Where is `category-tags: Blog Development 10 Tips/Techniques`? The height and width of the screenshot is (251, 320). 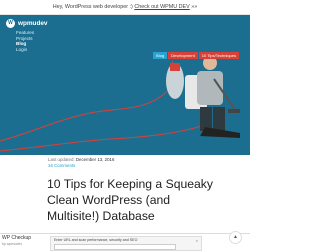 category-tags: Blog Development 10 Tips/Techniques is located at coordinates (196, 55).